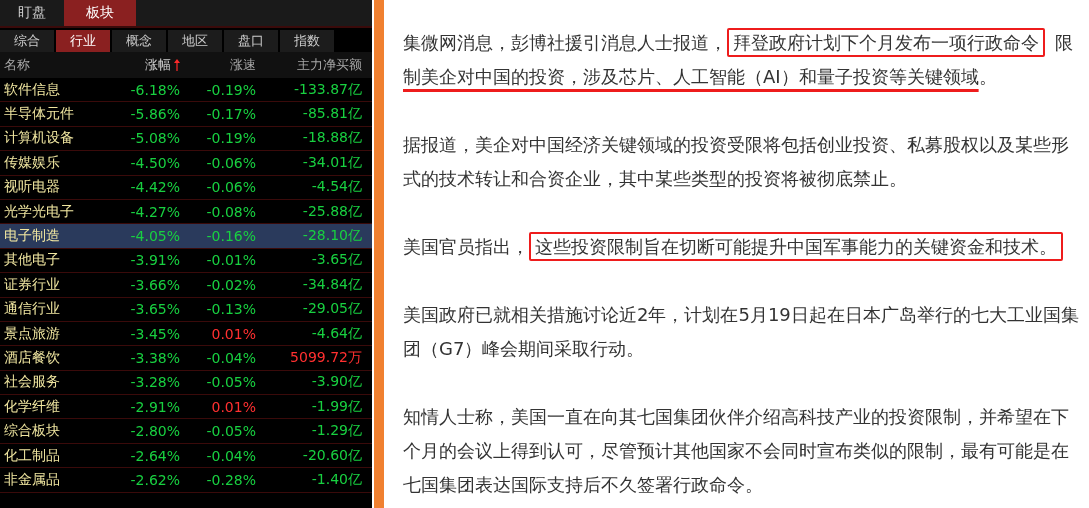 The height and width of the screenshot is (508, 1089). Describe the element at coordinates (155, 382) in the screenshot. I see `change-percent: -3.28%` at that location.